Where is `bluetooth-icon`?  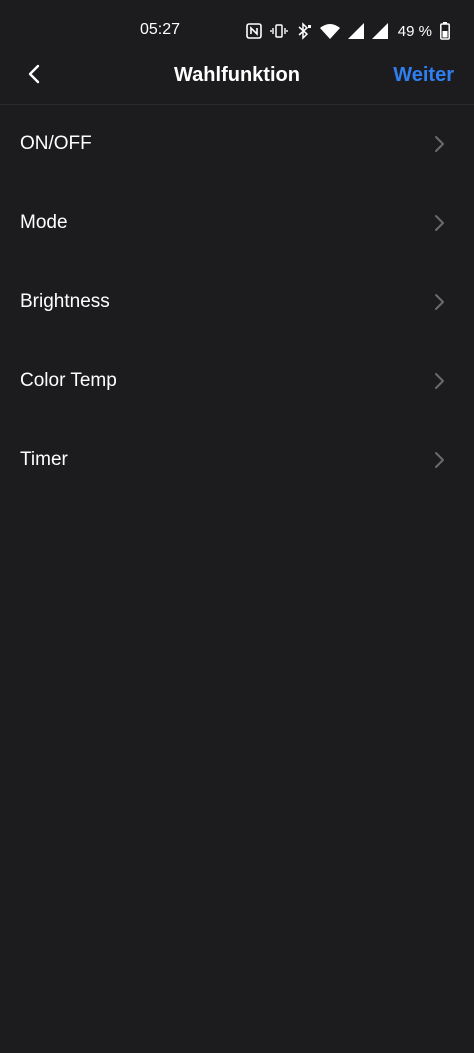
bluetooth-icon is located at coordinates (304, 31).